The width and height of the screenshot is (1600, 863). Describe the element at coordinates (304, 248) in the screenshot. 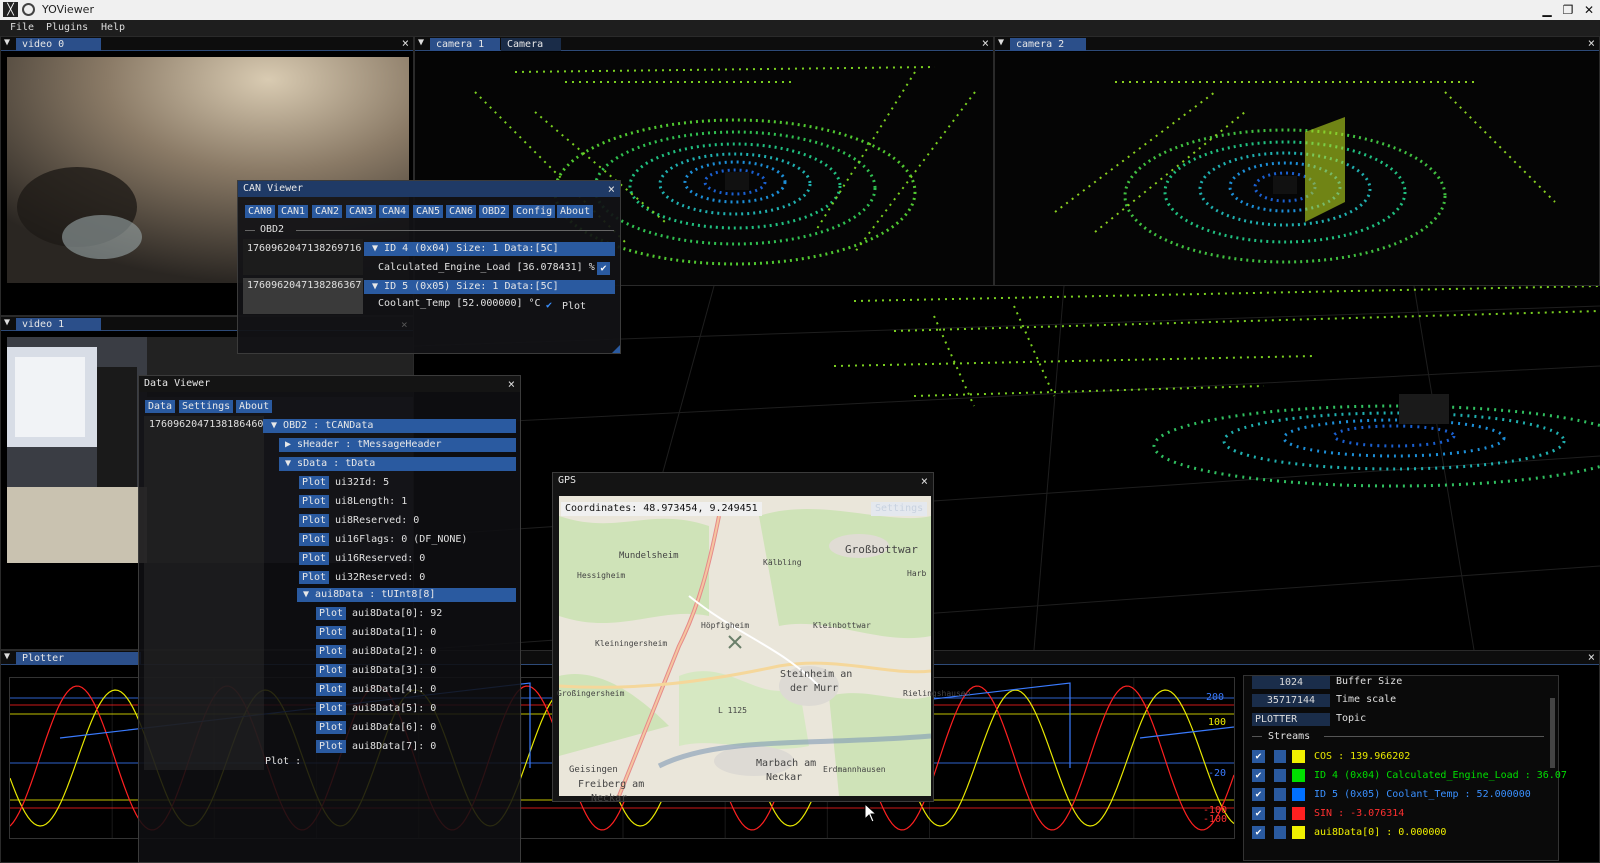

I see `row-timestamp: 1760962047138269716` at that location.